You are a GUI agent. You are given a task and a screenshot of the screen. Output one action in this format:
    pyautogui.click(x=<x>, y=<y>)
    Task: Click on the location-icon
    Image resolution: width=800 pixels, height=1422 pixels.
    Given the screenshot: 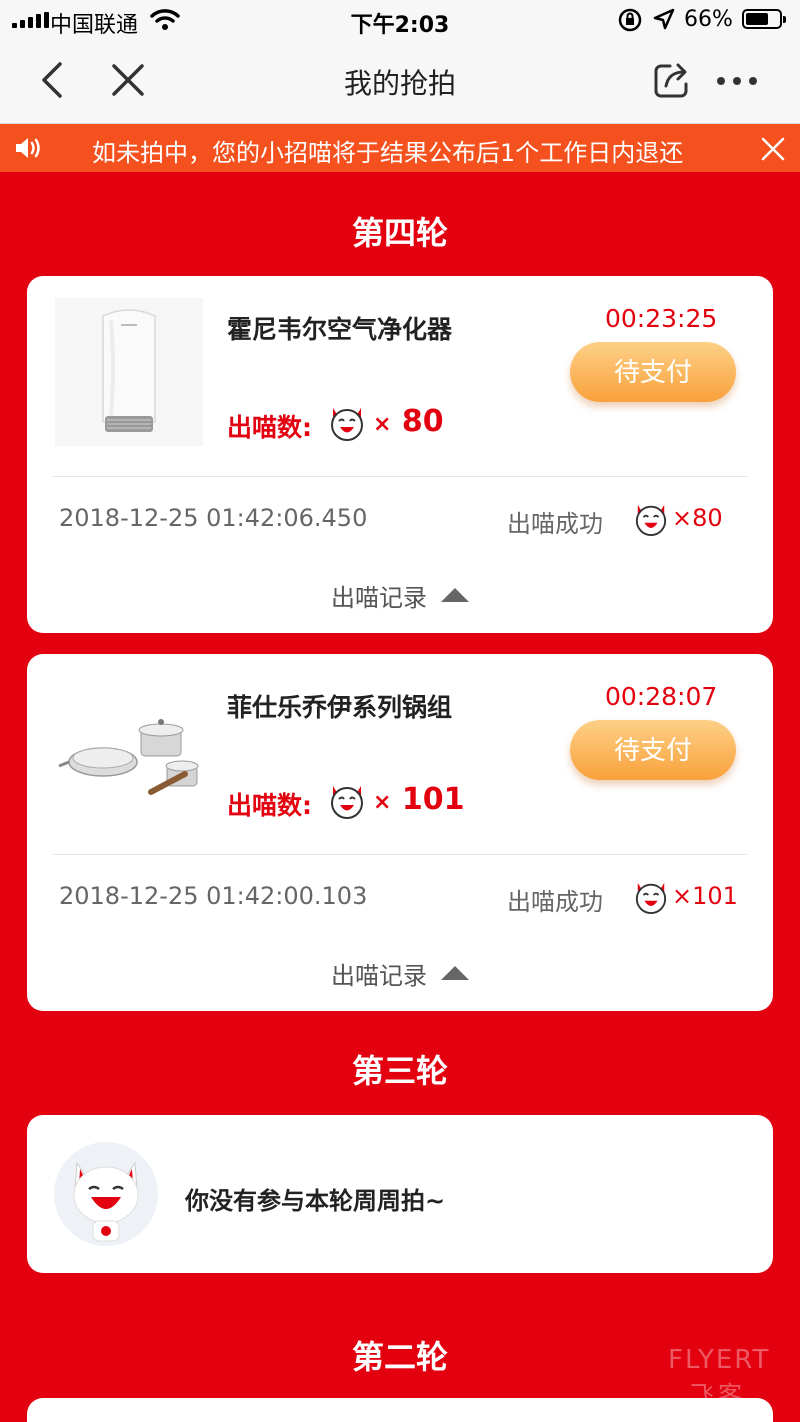 What is the action you would take?
    pyautogui.click(x=664, y=19)
    